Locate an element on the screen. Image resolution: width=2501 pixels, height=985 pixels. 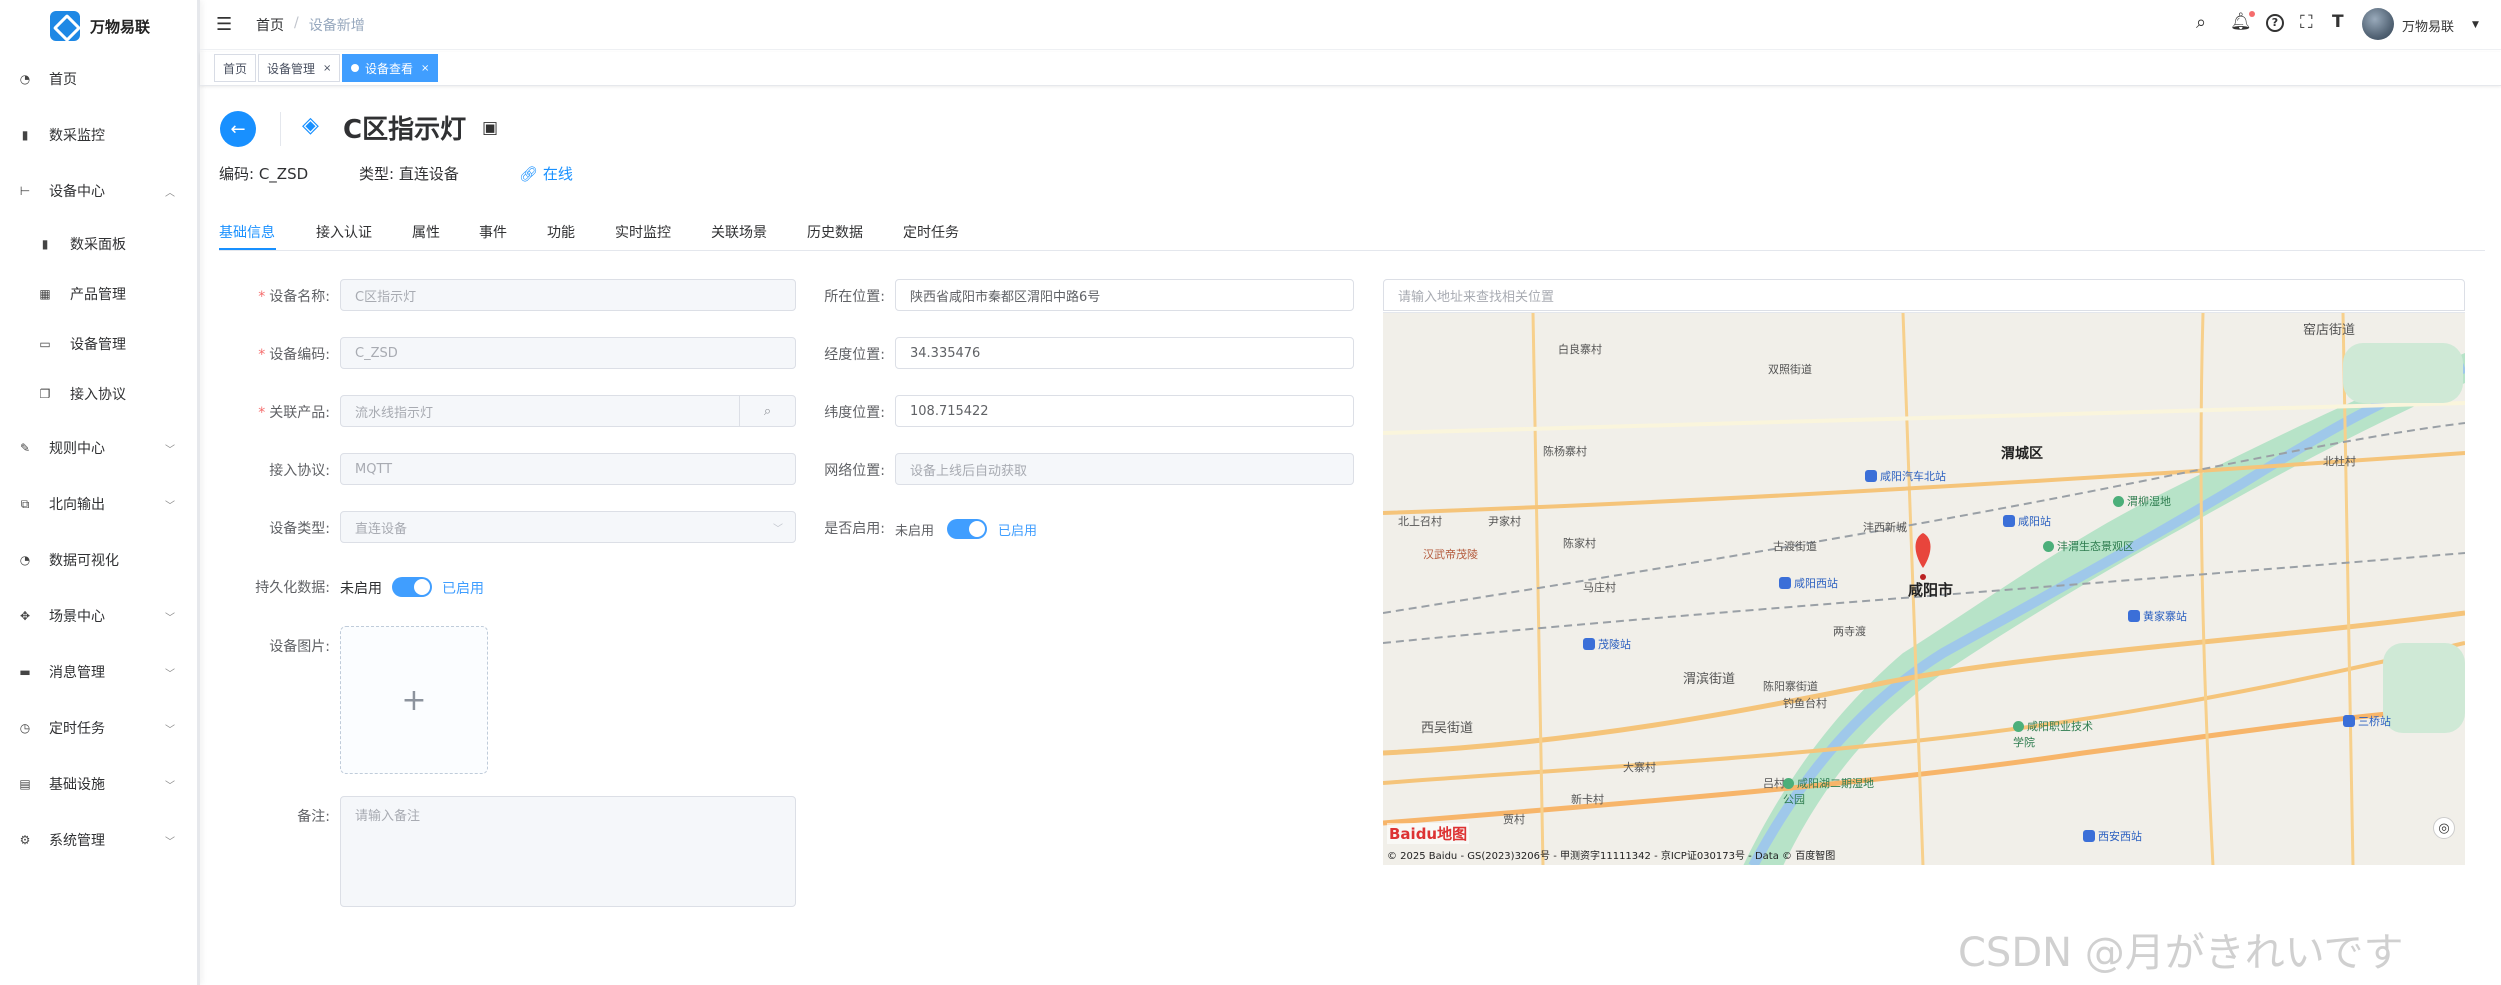
enable-off-label: 未启用 is located at coordinates (915, 531).